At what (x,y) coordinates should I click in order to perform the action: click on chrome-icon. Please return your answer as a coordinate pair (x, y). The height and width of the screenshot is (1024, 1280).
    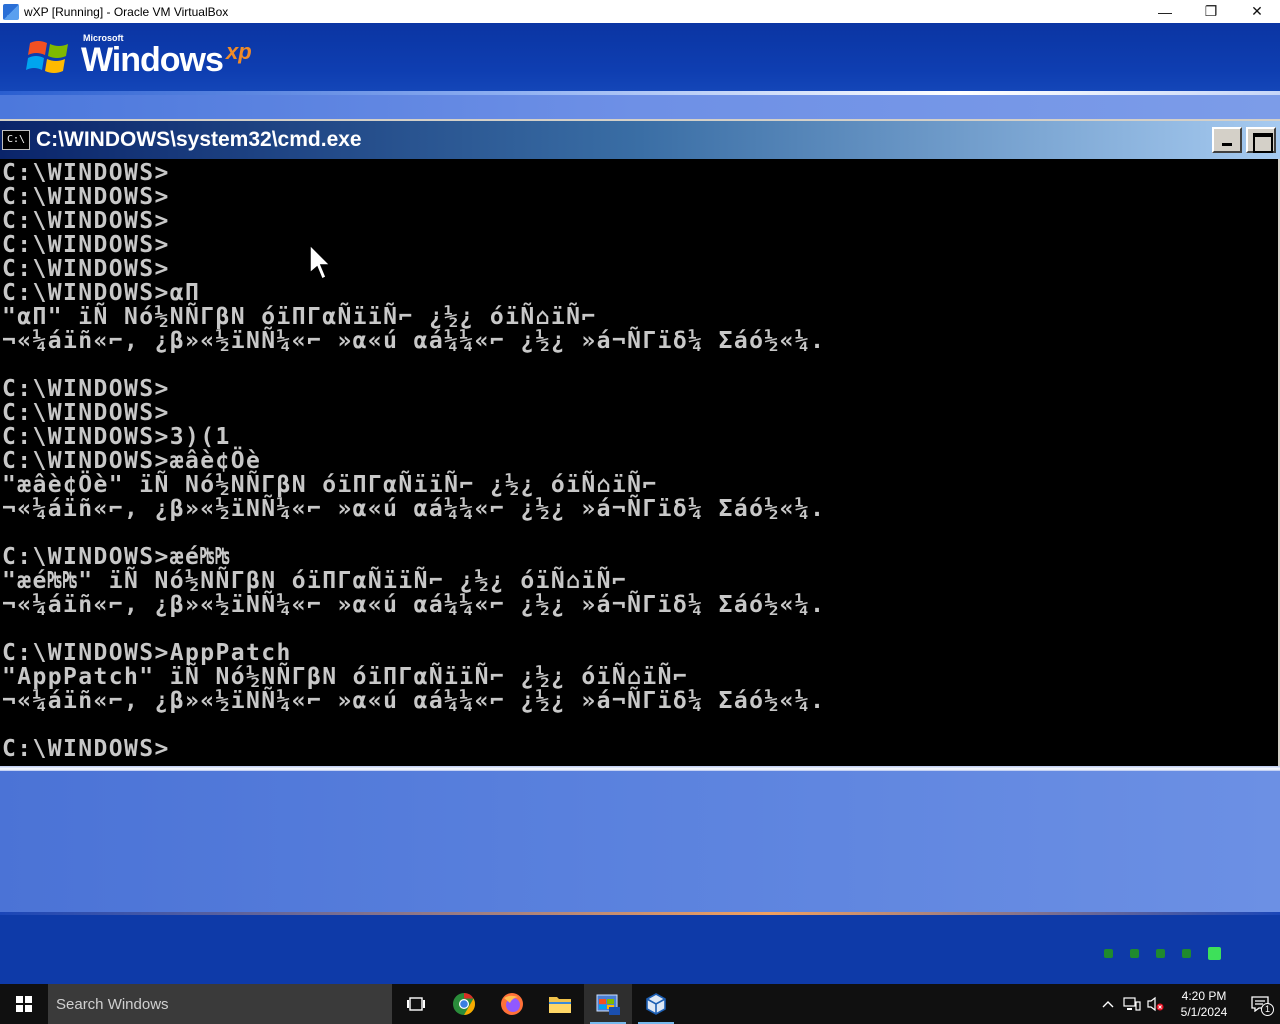
    Looking at the image, I should click on (464, 1004).